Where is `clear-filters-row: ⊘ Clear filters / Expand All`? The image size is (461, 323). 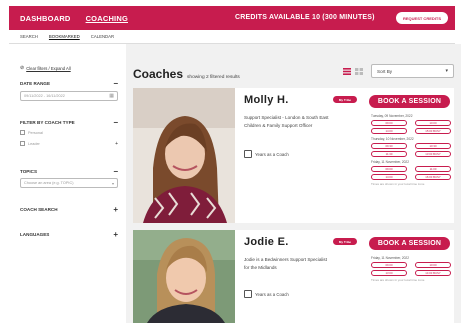
clear-filters-row: ⊘ Clear filters / Expand All is located at coordinates (69, 68).